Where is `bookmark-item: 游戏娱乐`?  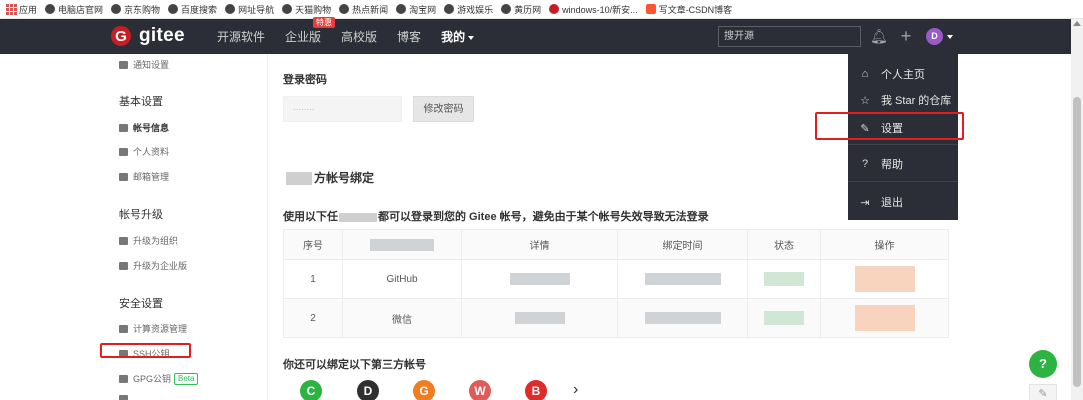
bookmark-item: 游戏娱乐 is located at coordinates (468, 9).